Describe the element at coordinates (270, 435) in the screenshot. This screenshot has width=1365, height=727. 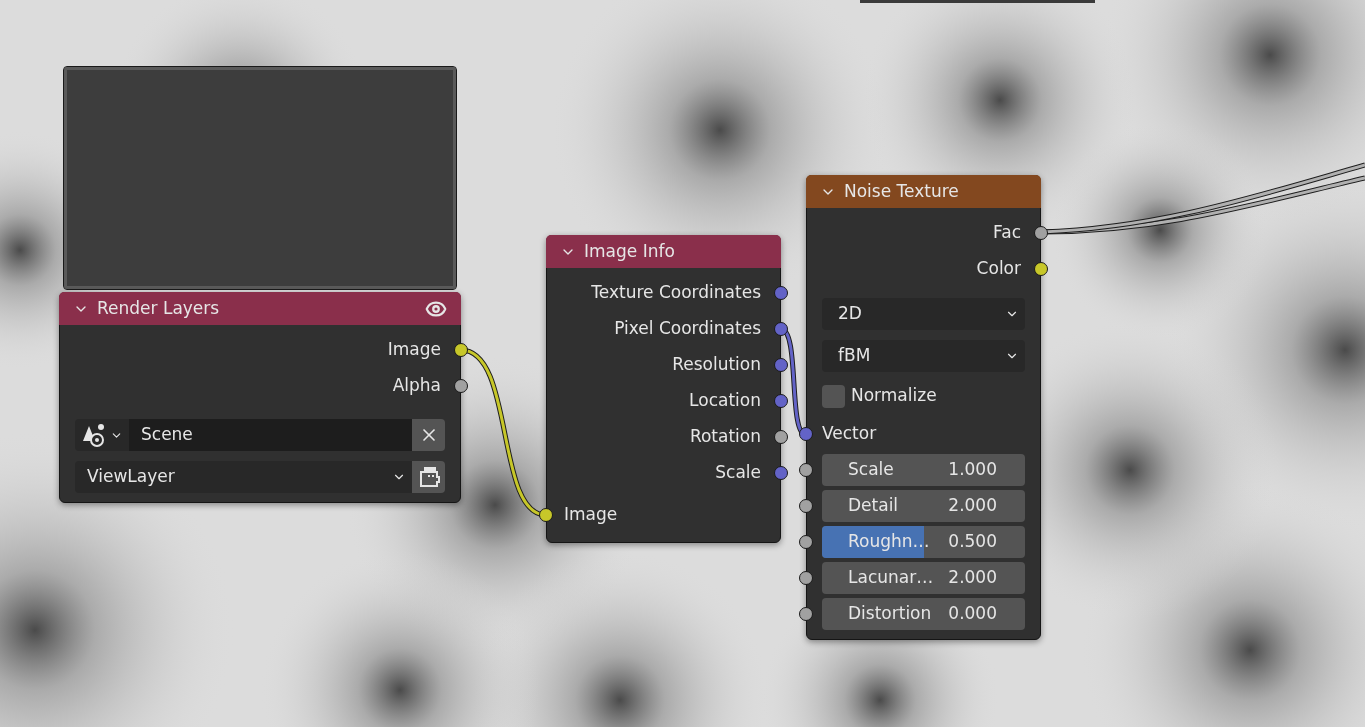
I see `scene-field: Scene` at that location.